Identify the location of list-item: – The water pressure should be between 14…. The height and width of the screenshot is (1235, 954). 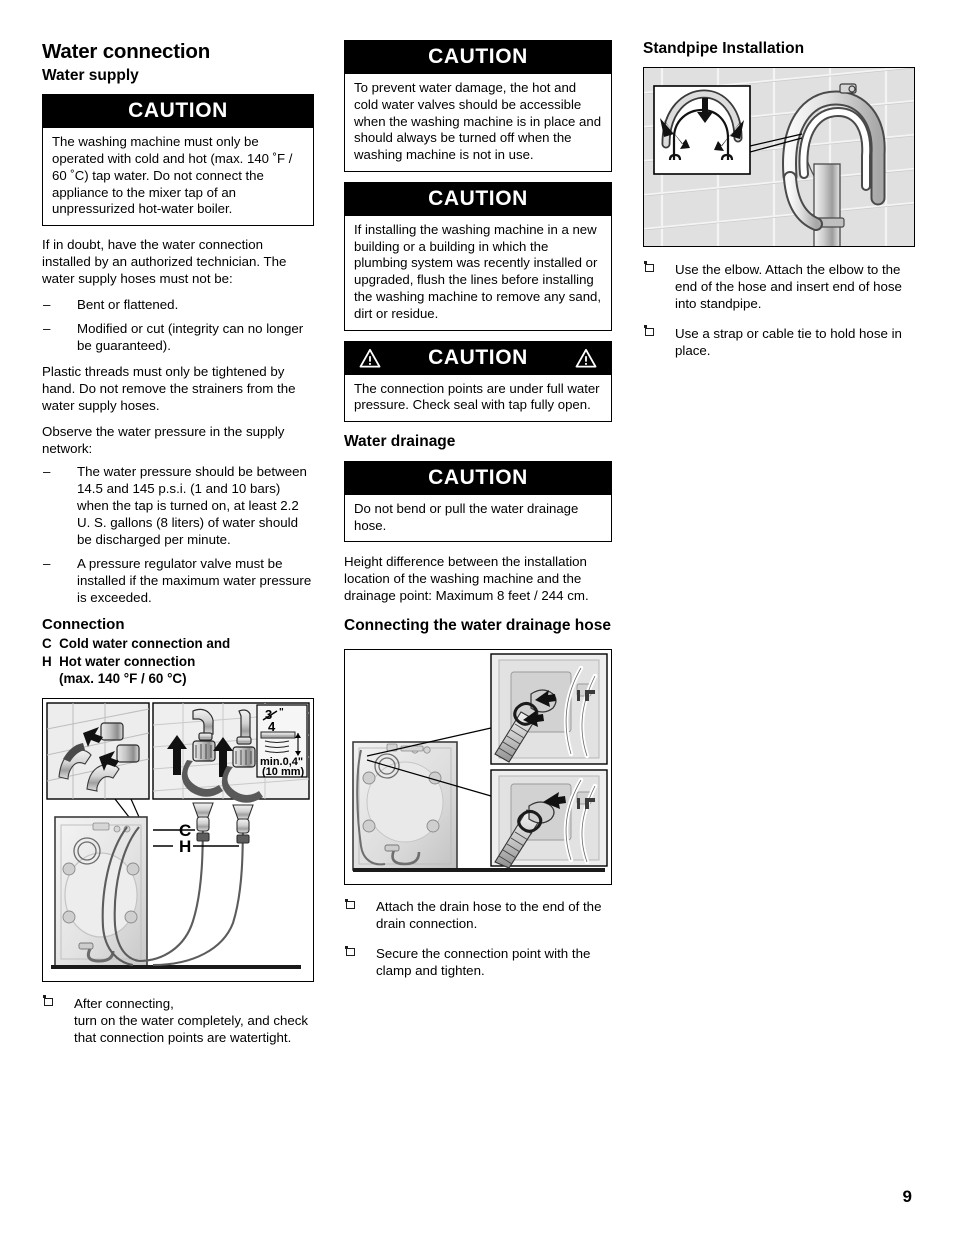
(178, 505).